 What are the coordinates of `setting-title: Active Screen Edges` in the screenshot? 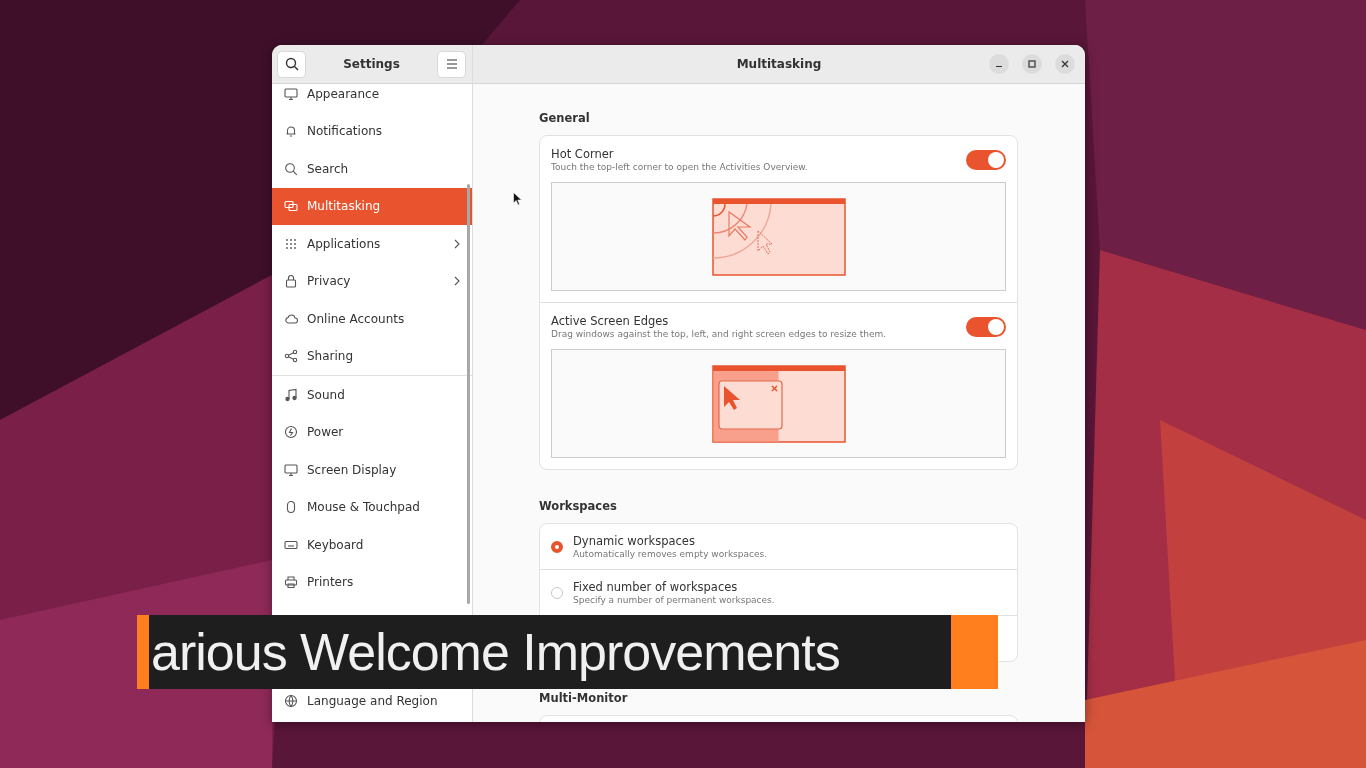 It's located at (610, 321).